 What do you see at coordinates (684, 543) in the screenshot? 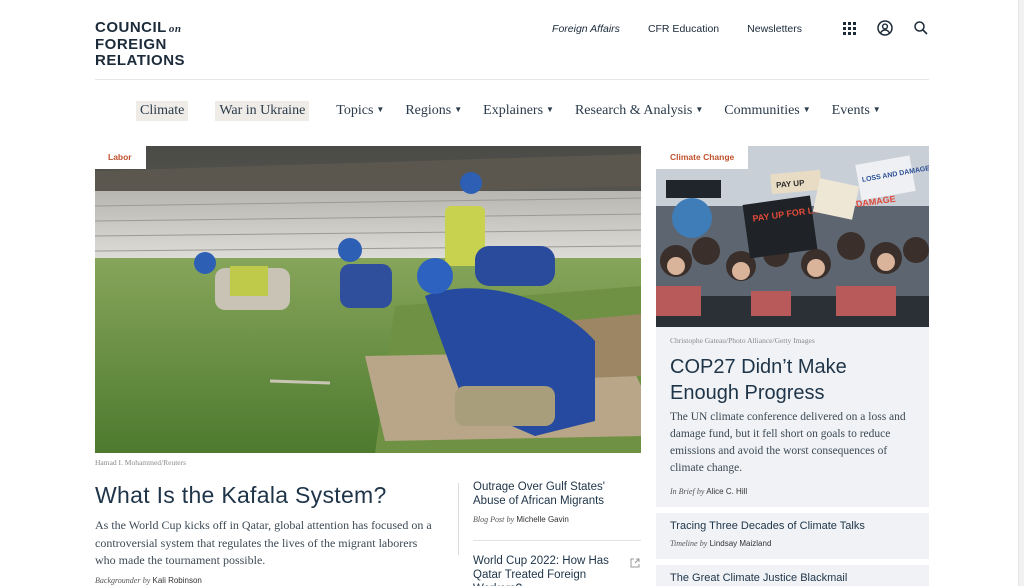
I see `feature-link-1-type: Timeline` at bounding box center [684, 543].